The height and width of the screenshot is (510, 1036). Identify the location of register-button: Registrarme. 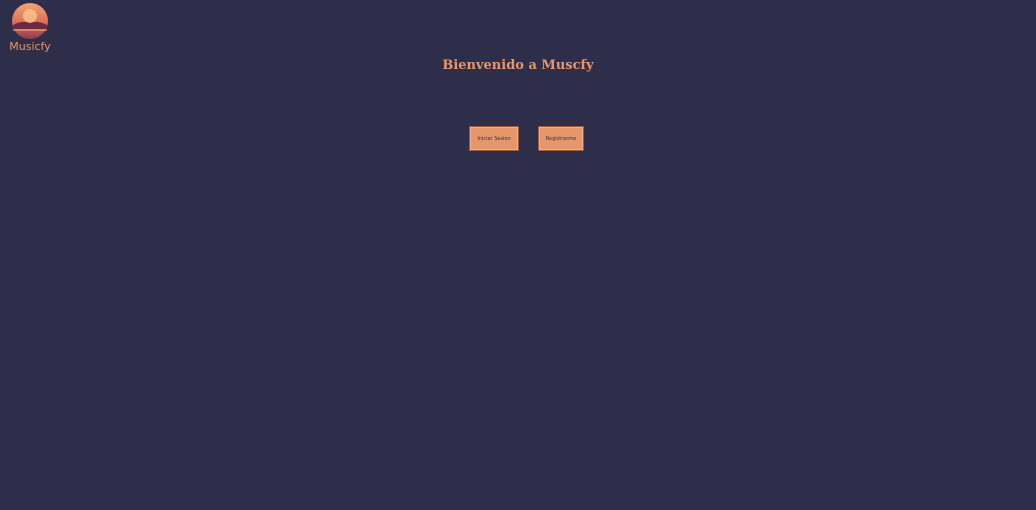
(561, 138).